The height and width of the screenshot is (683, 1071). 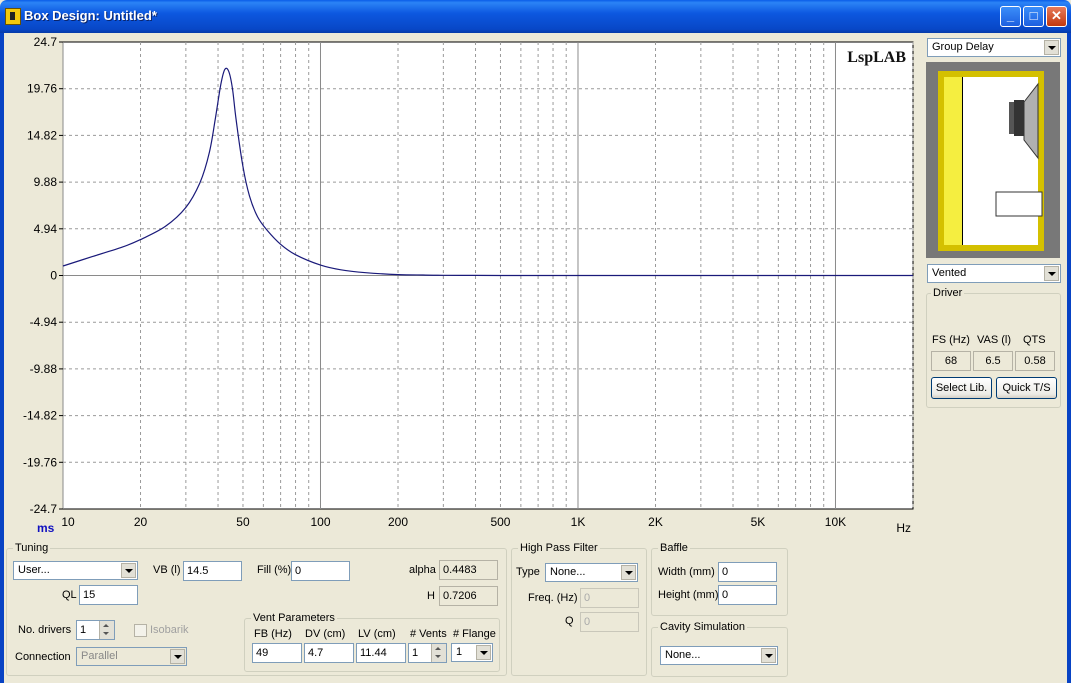 I want to click on lv-label: LV (cm), so click(x=377, y=634).